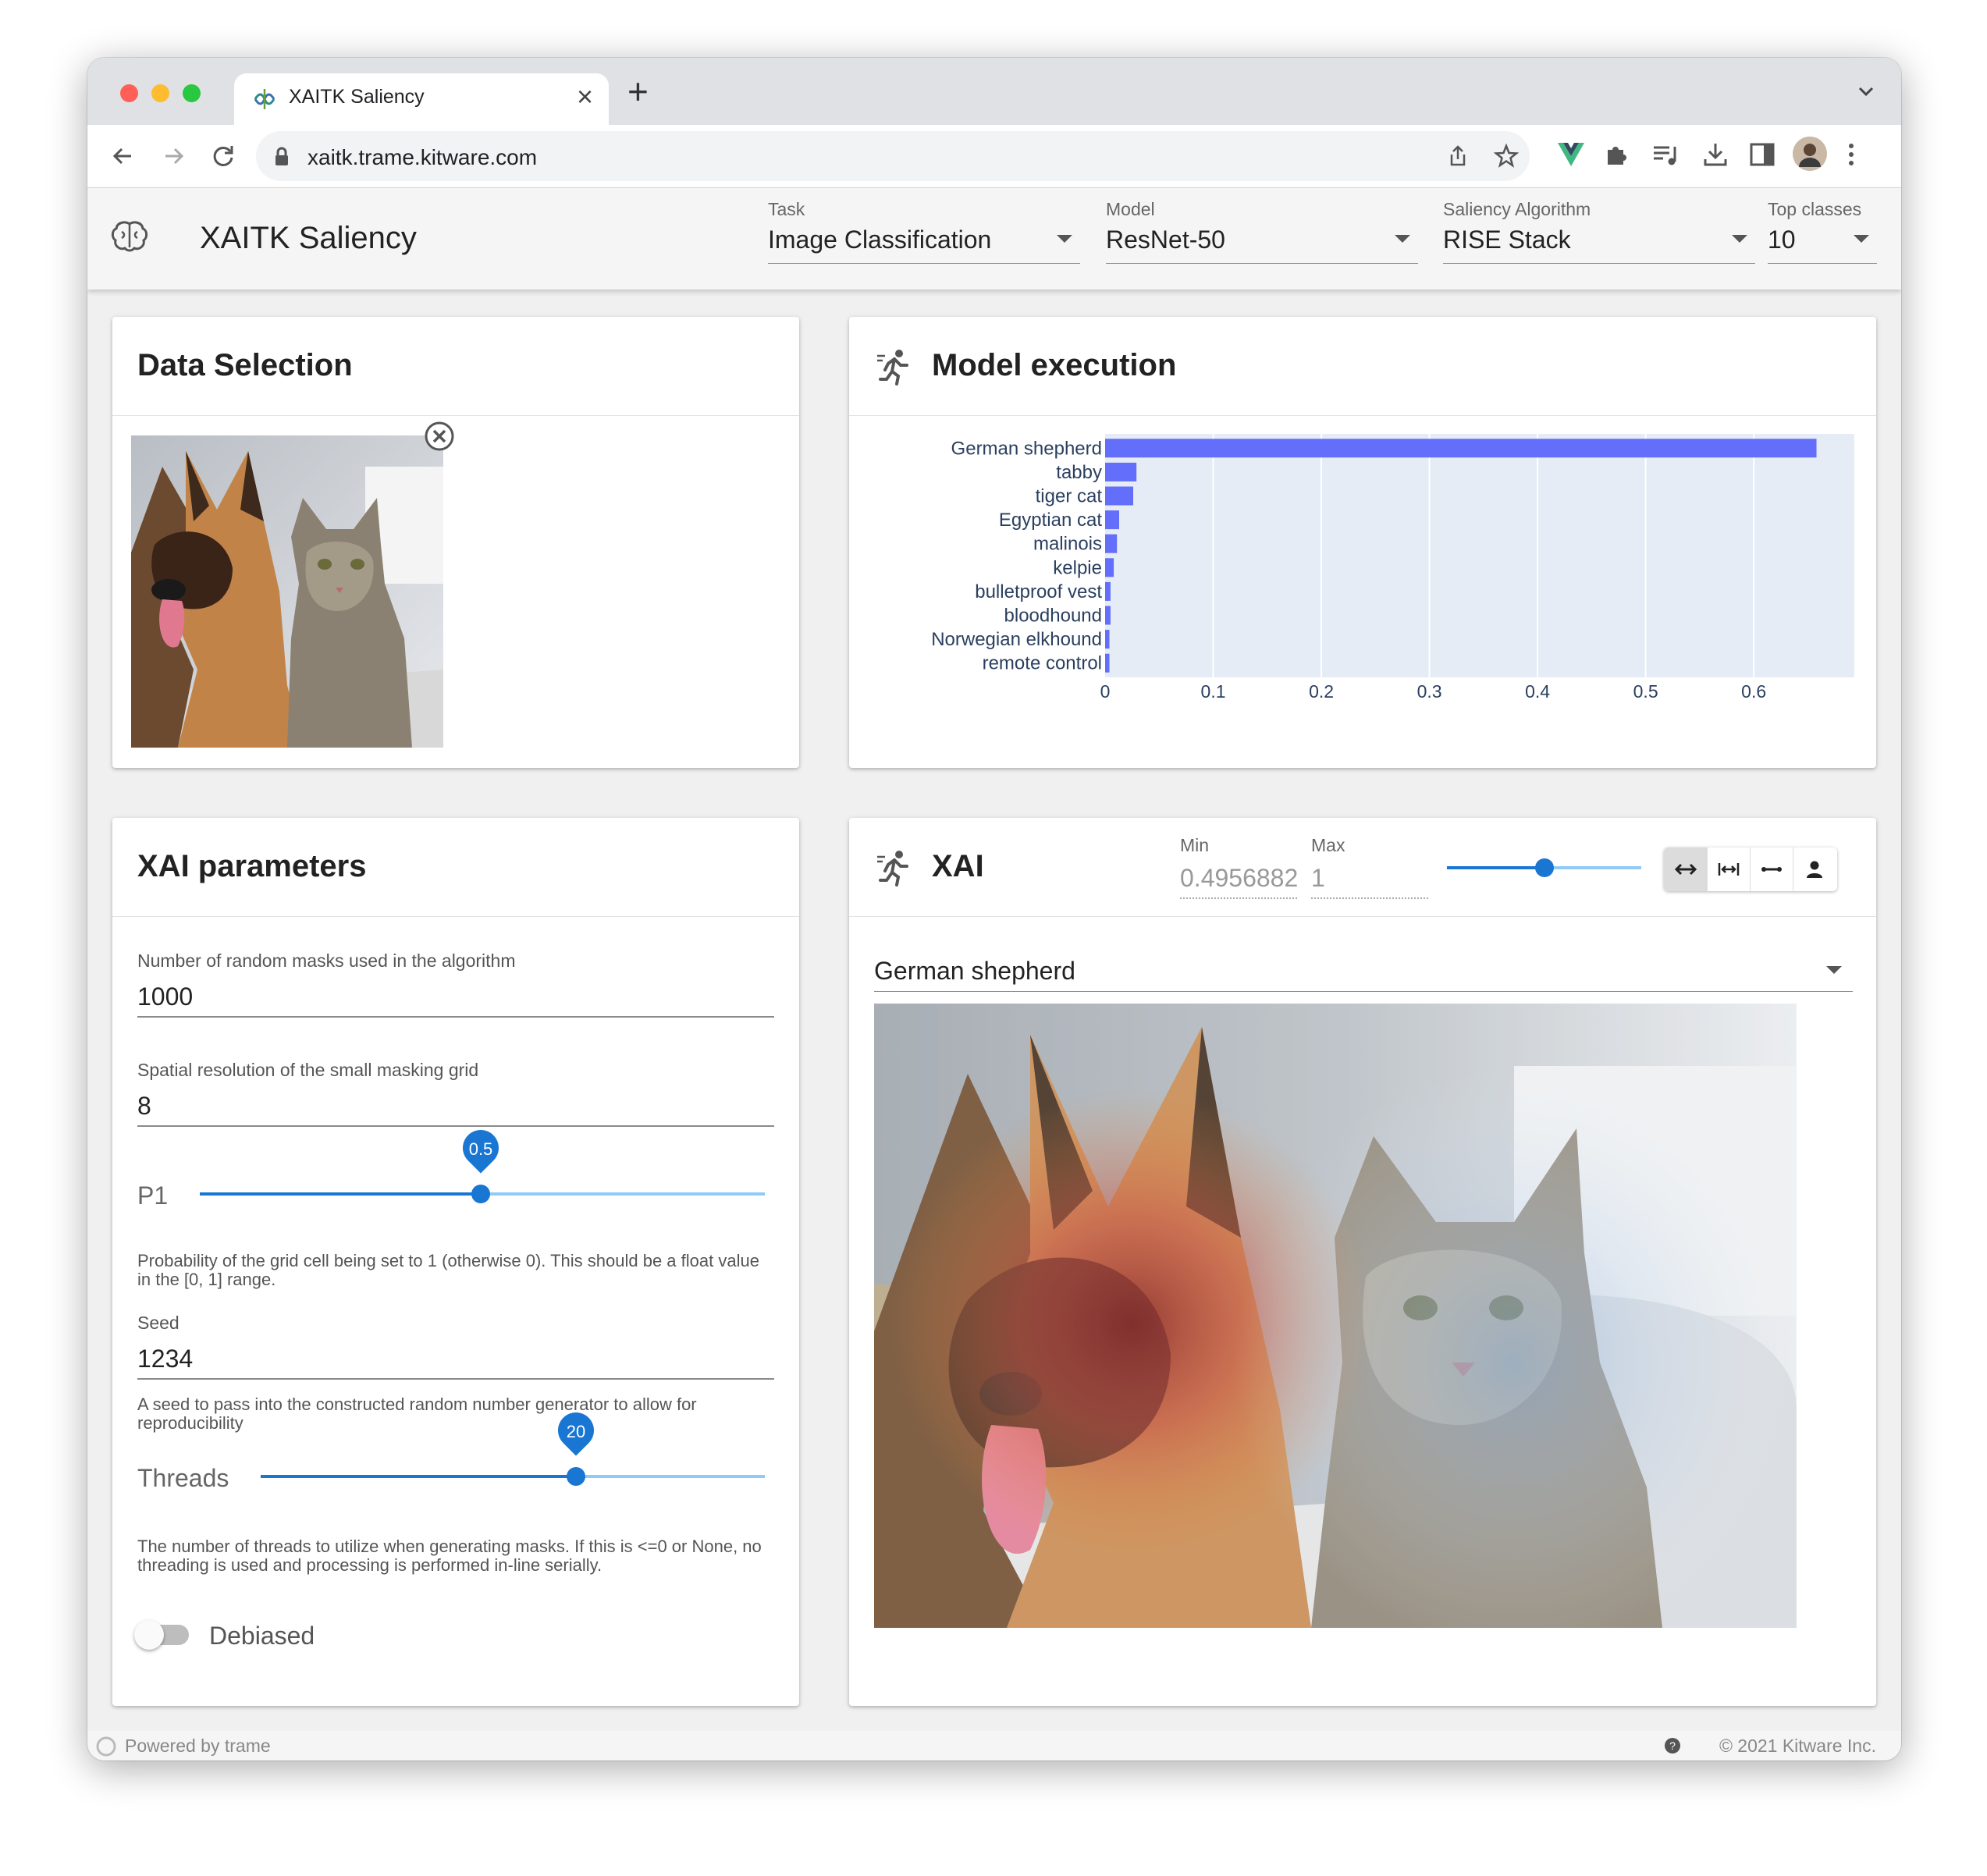 This screenshot has width=1987, height=1876. I want to click on switch-knob, so click(149, 1635).